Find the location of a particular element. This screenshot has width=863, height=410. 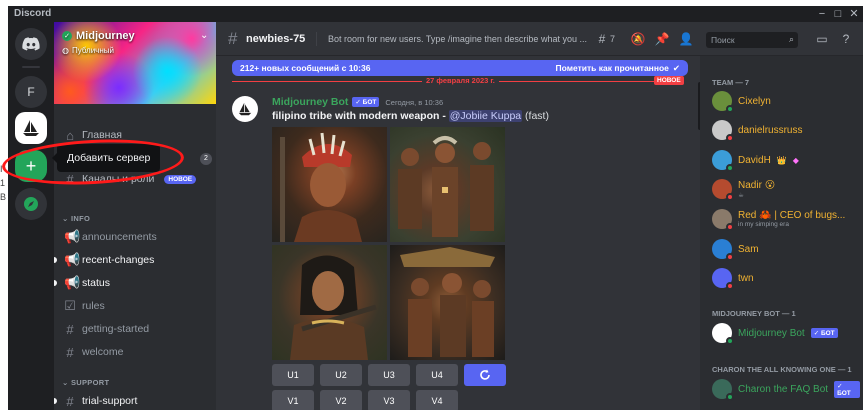

date-divider-label: 27 февраля 2023 г. is located at coordinates (460, 80).